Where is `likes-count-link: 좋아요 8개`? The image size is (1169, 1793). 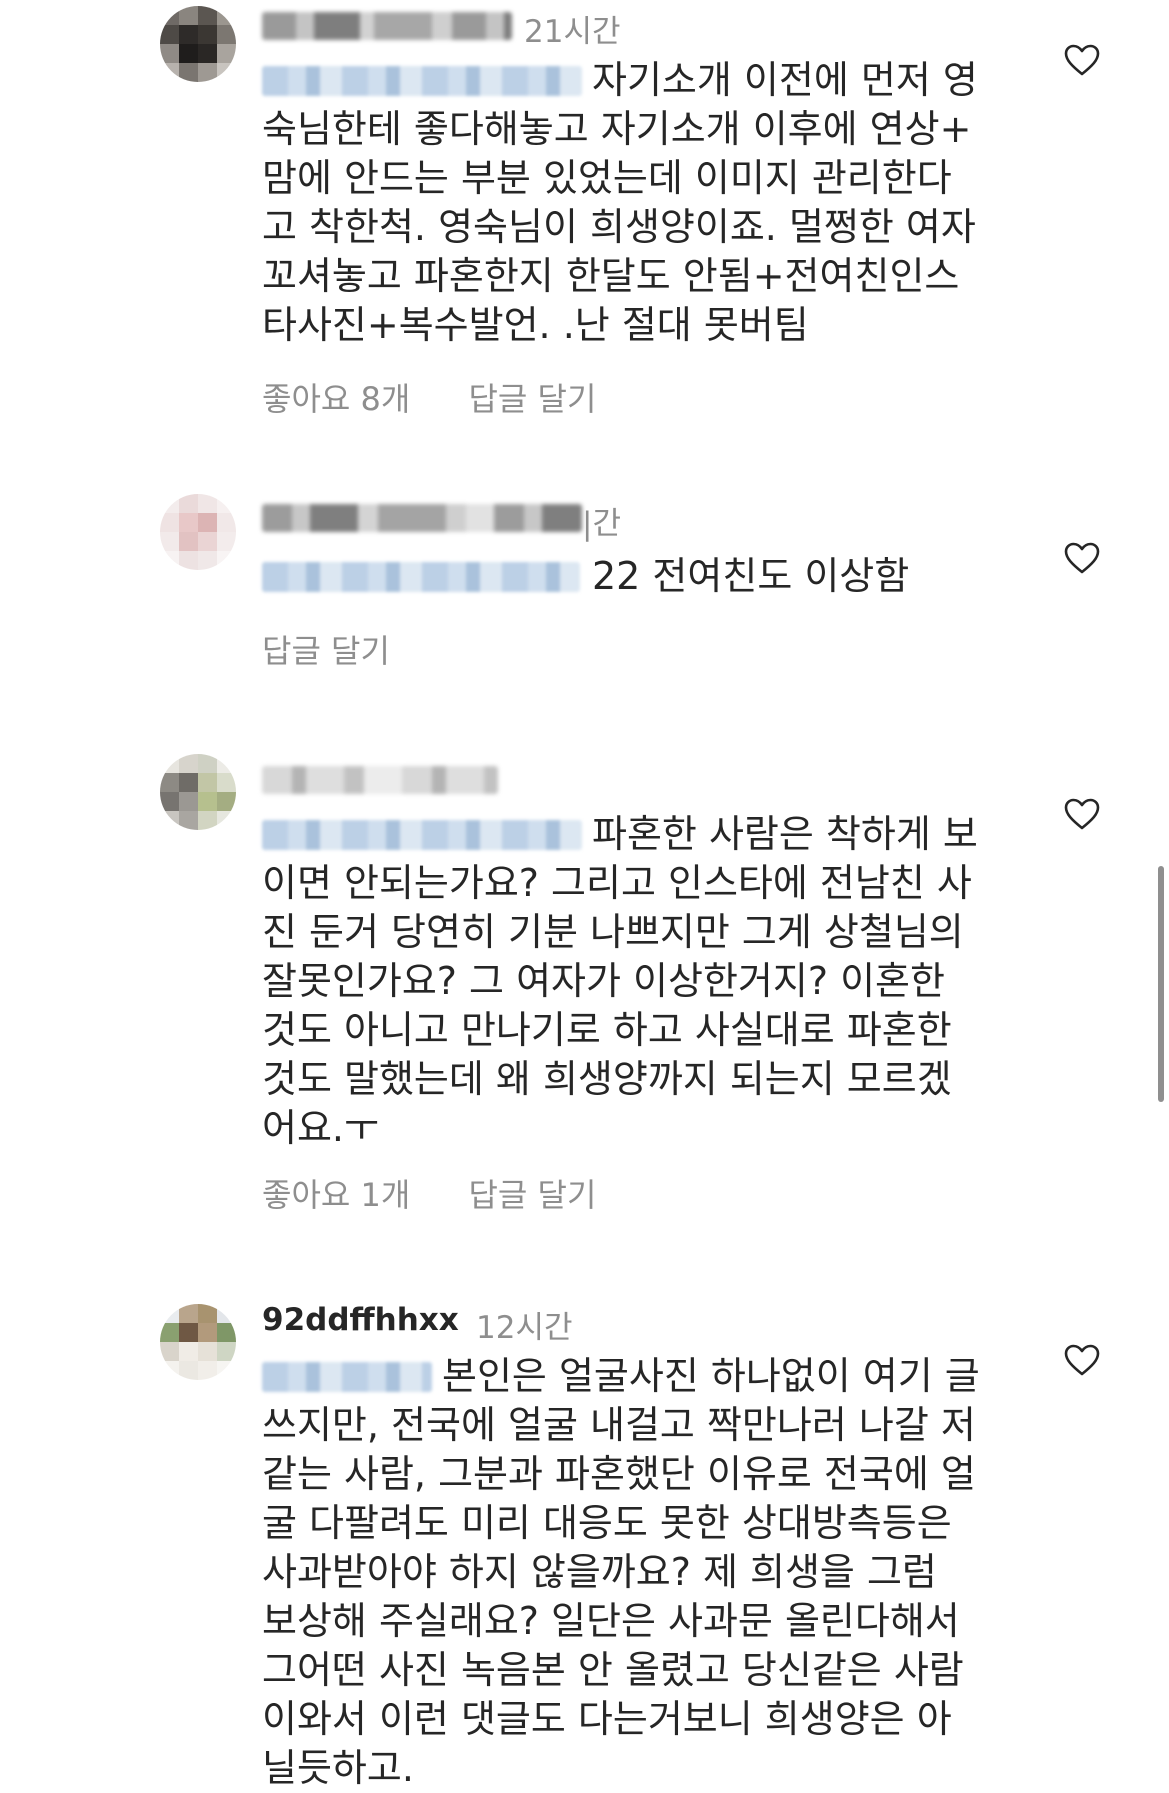
likes-count-link: 좋아요 8개 is located at coordinates (336, 399).